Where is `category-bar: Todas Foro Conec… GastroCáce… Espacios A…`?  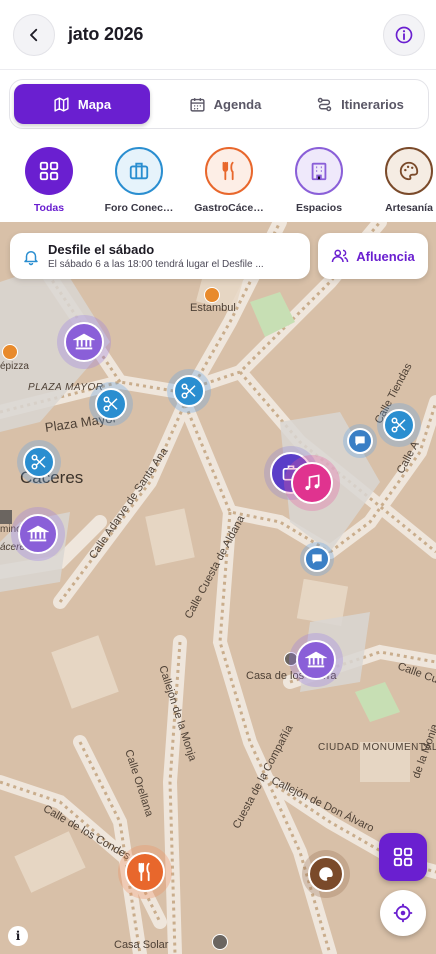 category-bar: Todas Foro Conec… GastroCáce… Espacios A… is located at coordinates (218, 180).